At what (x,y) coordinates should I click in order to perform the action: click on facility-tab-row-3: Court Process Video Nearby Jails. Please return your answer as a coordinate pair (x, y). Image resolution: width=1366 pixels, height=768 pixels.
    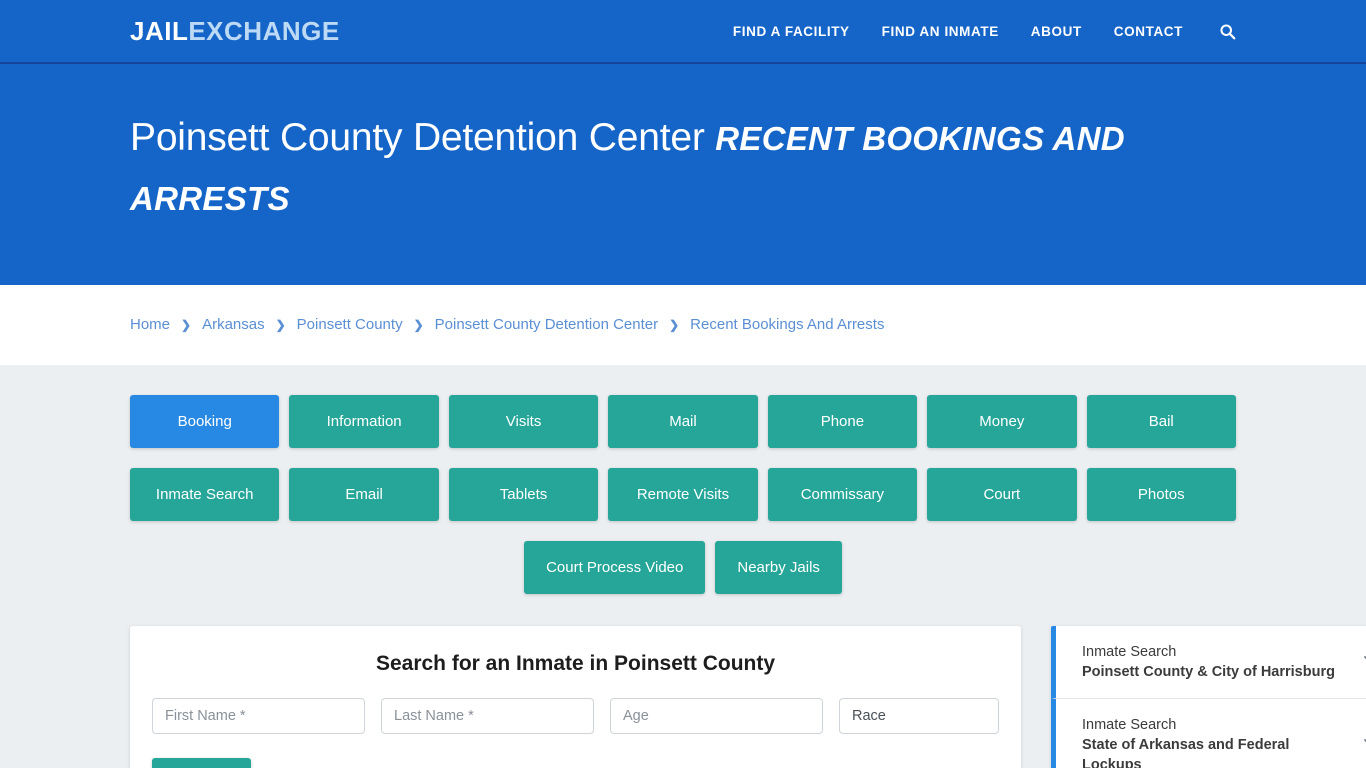
    Looking at the image, I should click on (683, 567).